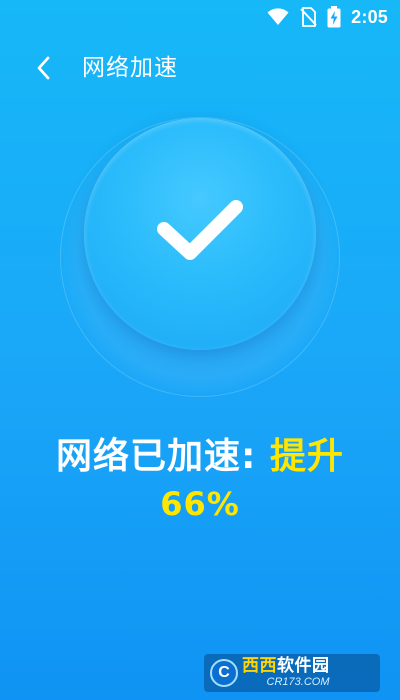 The width and height of the screenshot is (400, 700). I want to click on status-bar: 2:05, so click(200, 16).